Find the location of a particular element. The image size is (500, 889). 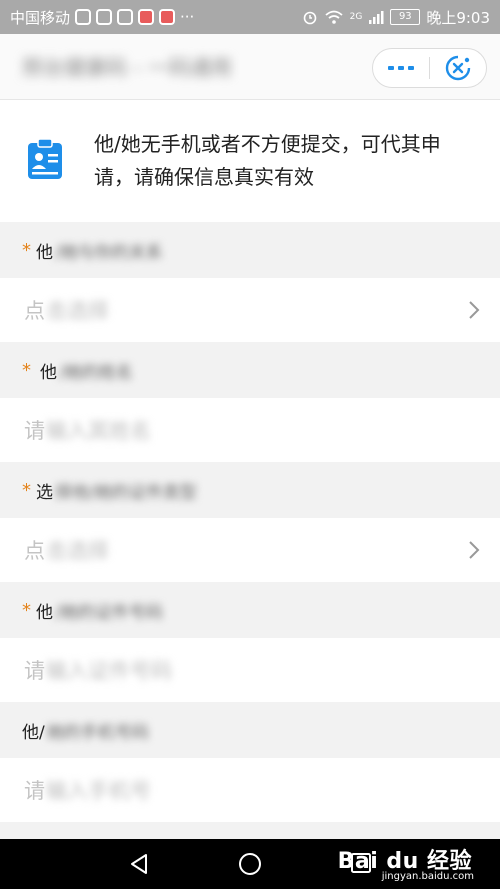

close-circle-icon is located at coordinates (458, 68).